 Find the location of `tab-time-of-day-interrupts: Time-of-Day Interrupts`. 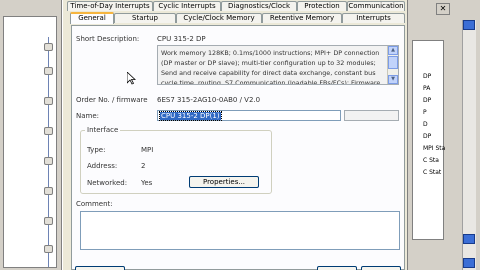

tab-time-of-day-interrupts: Time-of-Day Interrupts is located at coordinates (110, 6).